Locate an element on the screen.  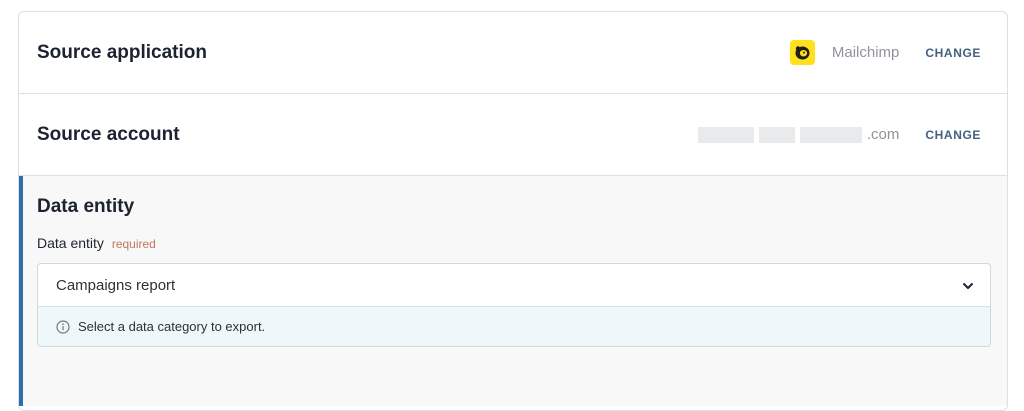
data-entity-hint-text: Select a data category to export. is located at coordinates (172, 326).